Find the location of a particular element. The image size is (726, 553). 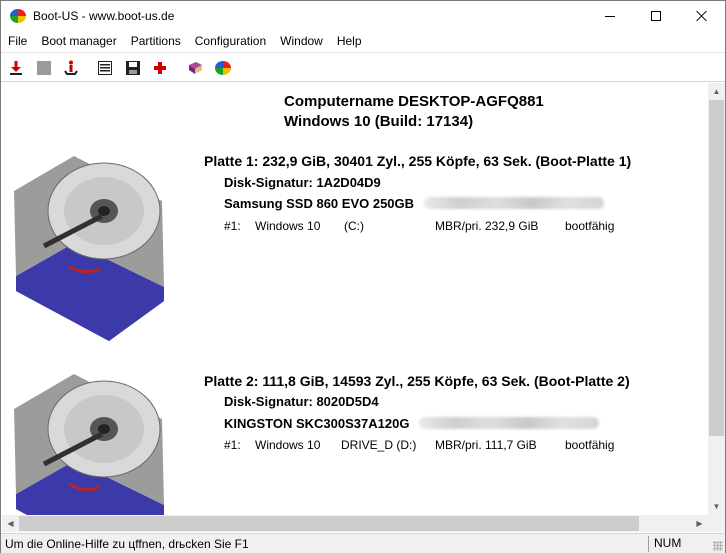

maximize-button is located at coordinates (656, 16).